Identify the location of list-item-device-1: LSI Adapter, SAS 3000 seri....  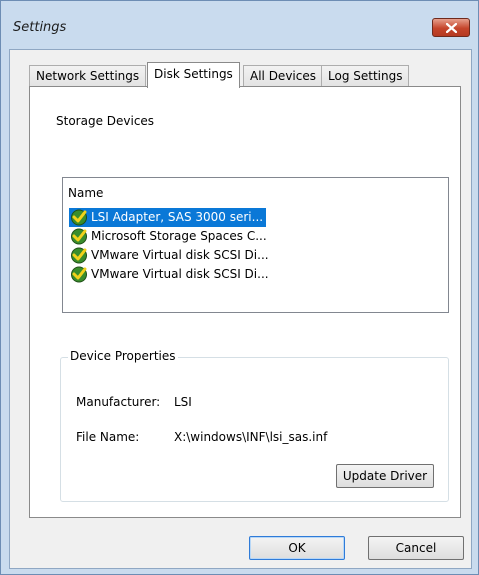
(168, 217).